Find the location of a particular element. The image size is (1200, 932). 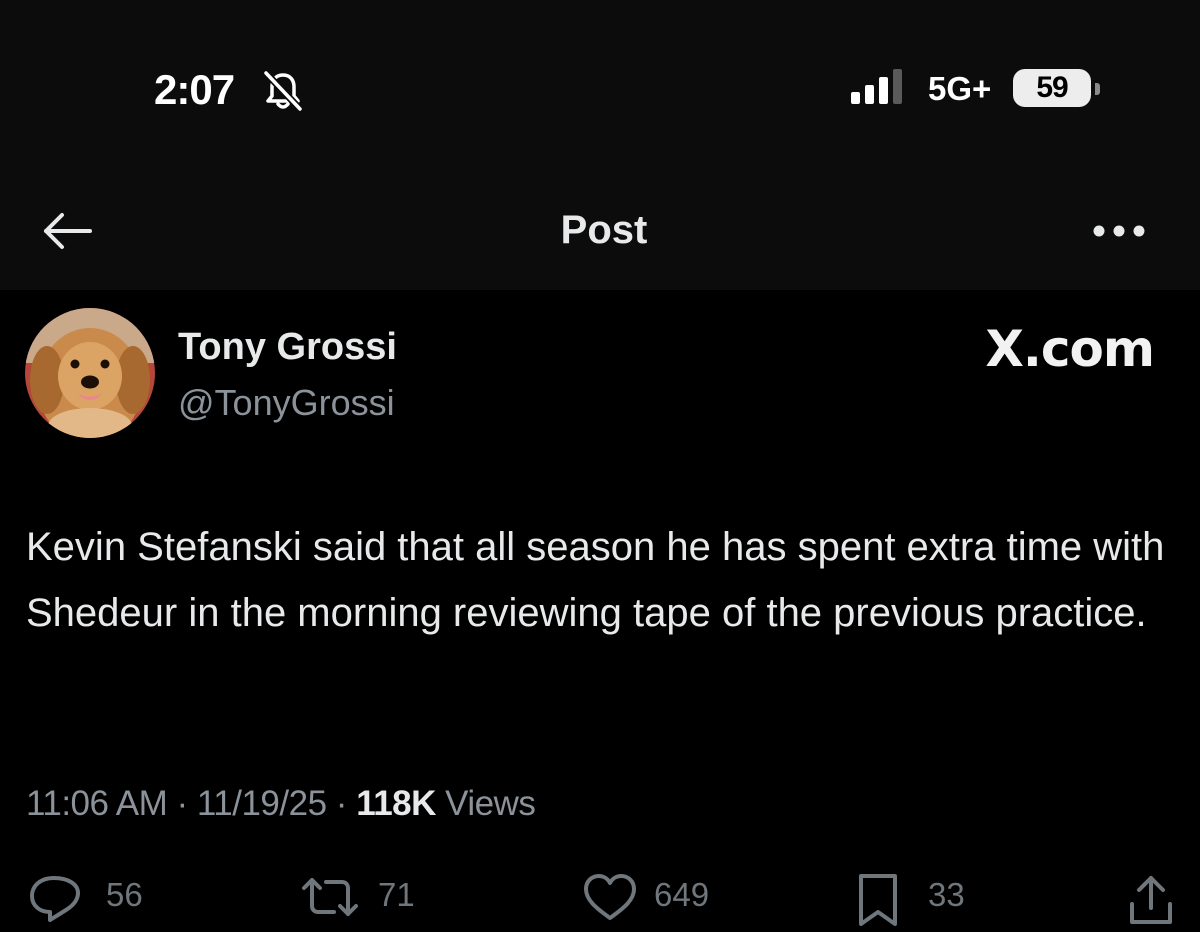

repost-icon is located at coordinates (330, 897).